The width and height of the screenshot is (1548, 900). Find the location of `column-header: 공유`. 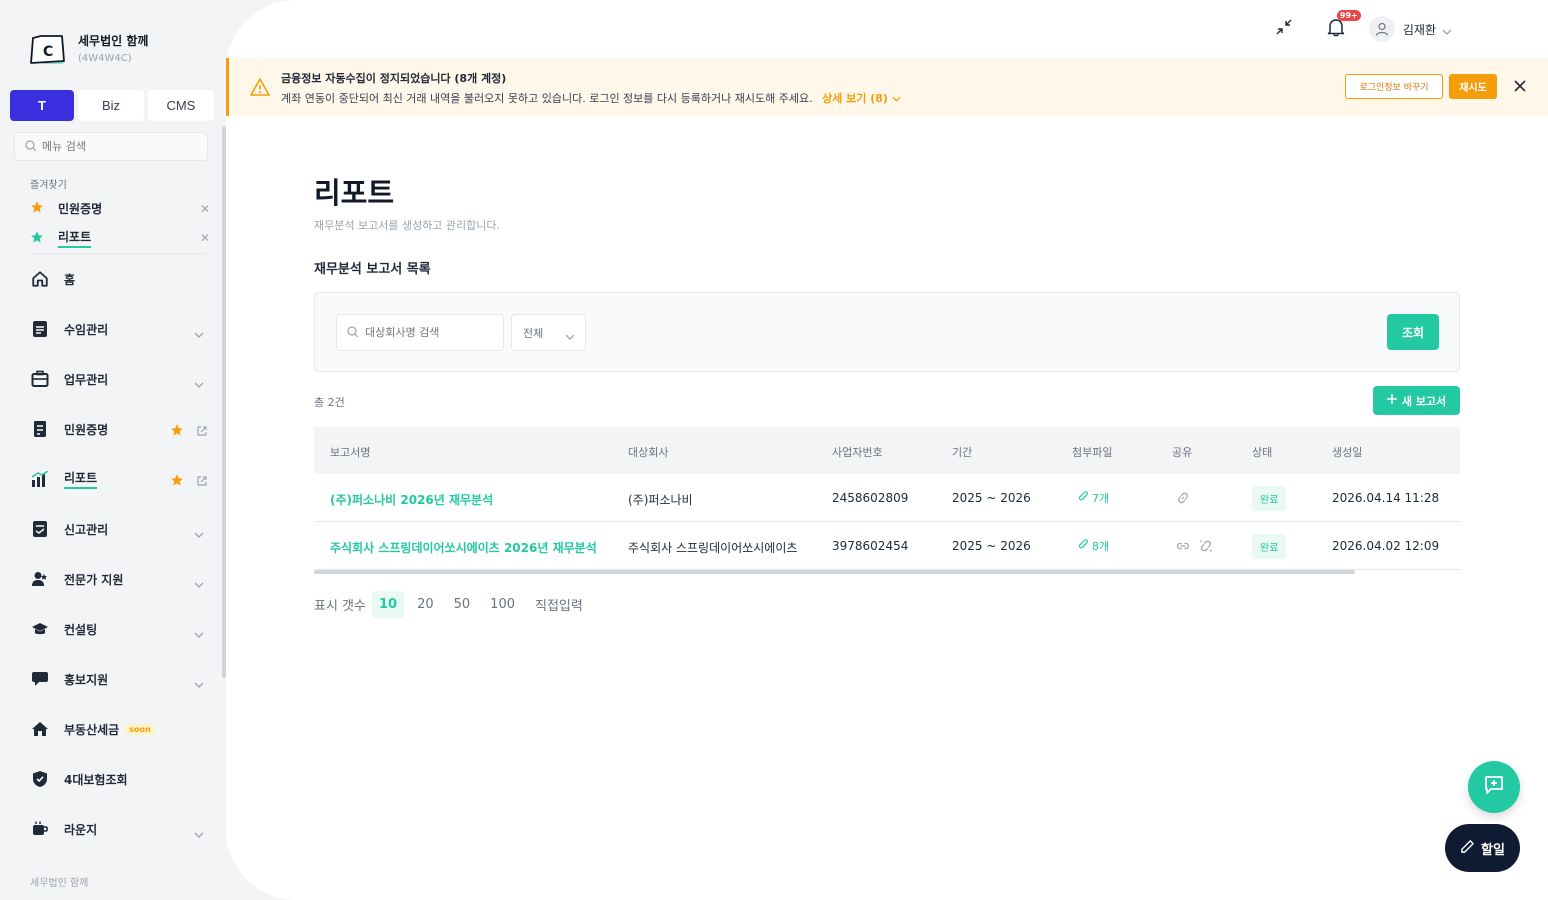

column-header: 공유 is located at coordinates (1182, 452).